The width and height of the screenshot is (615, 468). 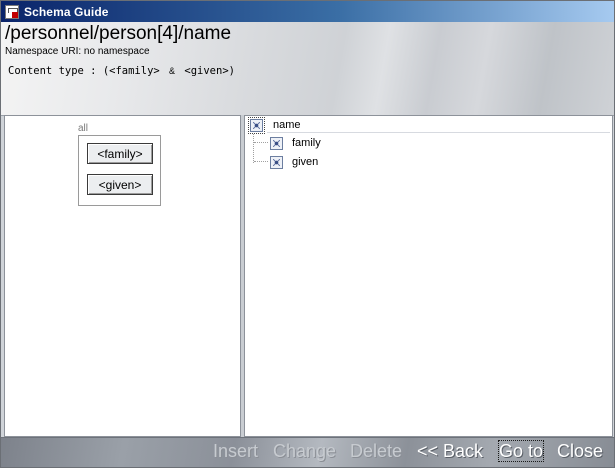 What do you see at coordinates (83, 128) in the screenshot?
I see `group-label: all` at bounding box center [83, 128].